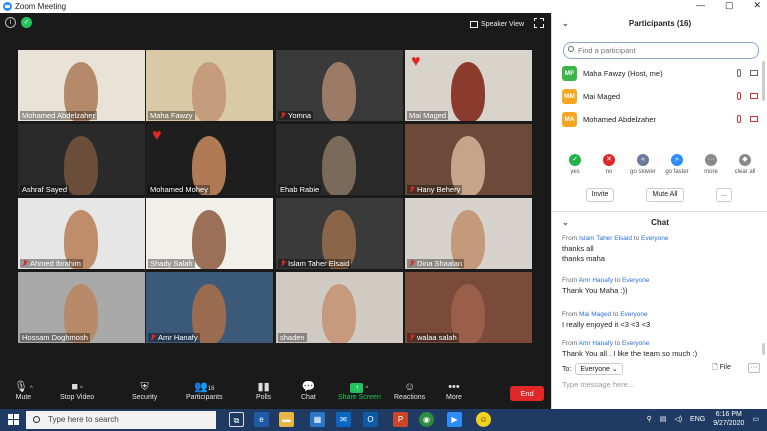 This screenshot has height=431, width=767. Describe the element at coordinates (81, 307) in the screenshot. I see `video-tile: Hossam Doghmosh` at that location.